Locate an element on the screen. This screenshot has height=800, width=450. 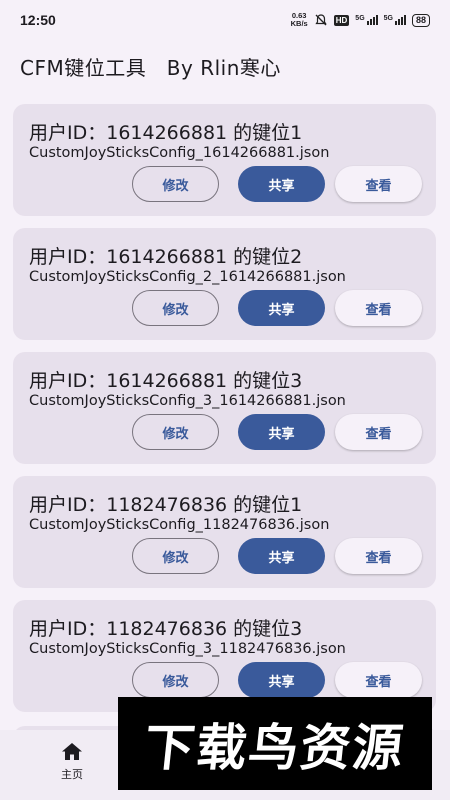
mute-icon is located at coordinates (321, 20).